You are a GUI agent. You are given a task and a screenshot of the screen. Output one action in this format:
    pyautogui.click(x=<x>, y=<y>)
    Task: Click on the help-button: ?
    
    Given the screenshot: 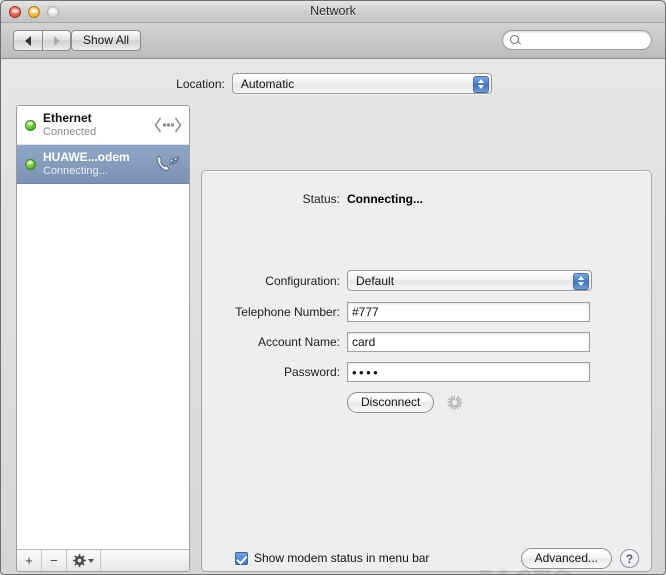 What is the action you would take?
    pyautogui.click(x=629, y=558)
    